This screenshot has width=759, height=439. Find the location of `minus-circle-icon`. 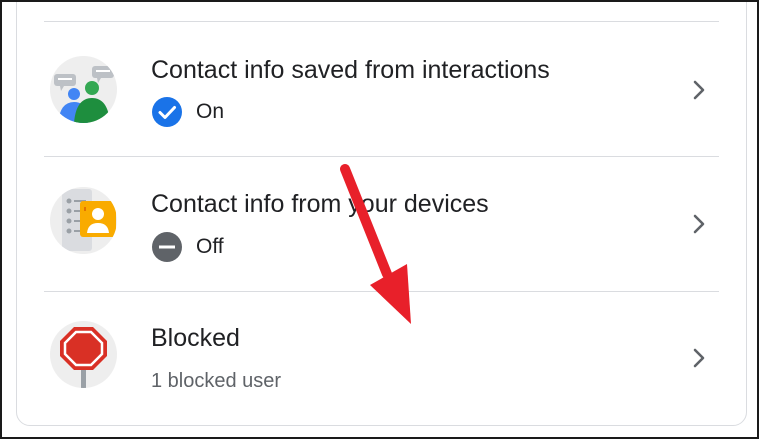

minus-circle-icon is located at coordinates (167, 247).